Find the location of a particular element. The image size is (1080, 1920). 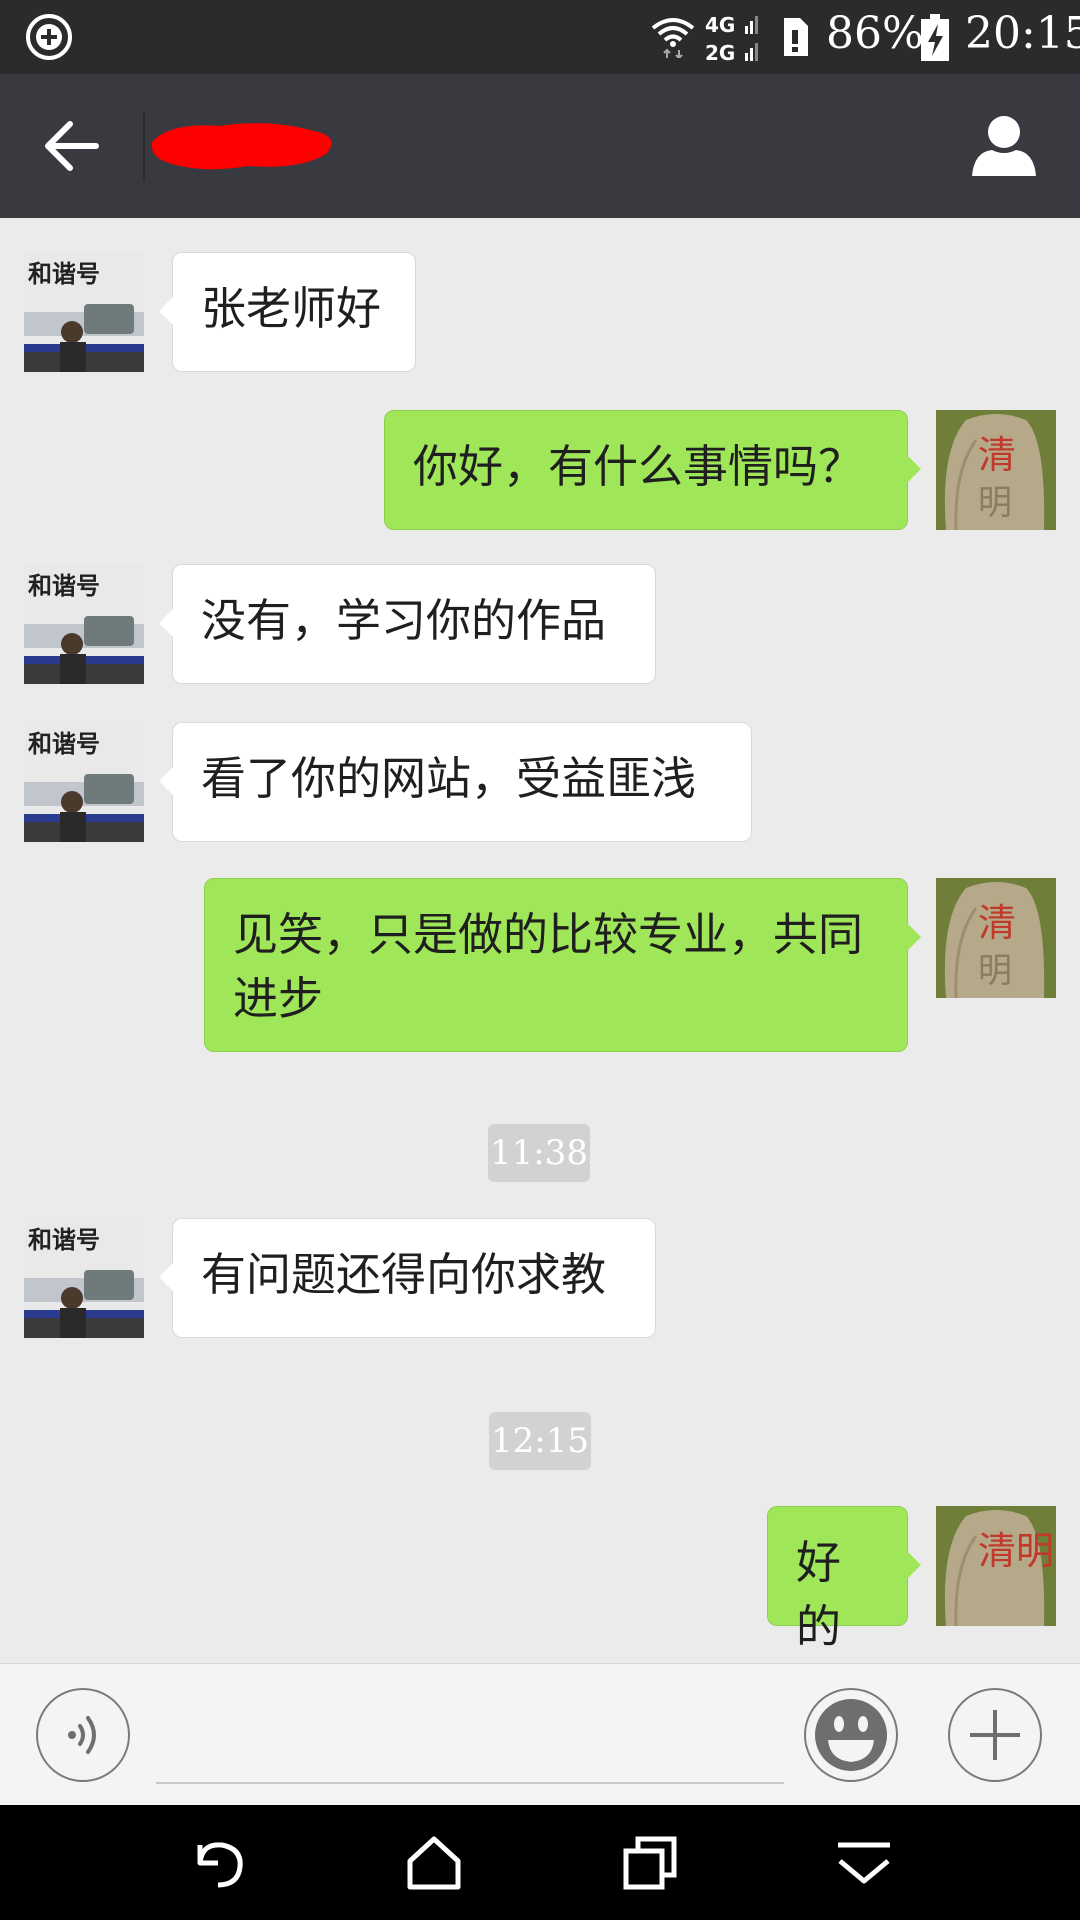

add-circle-icon is located at coordinates (49, 37).